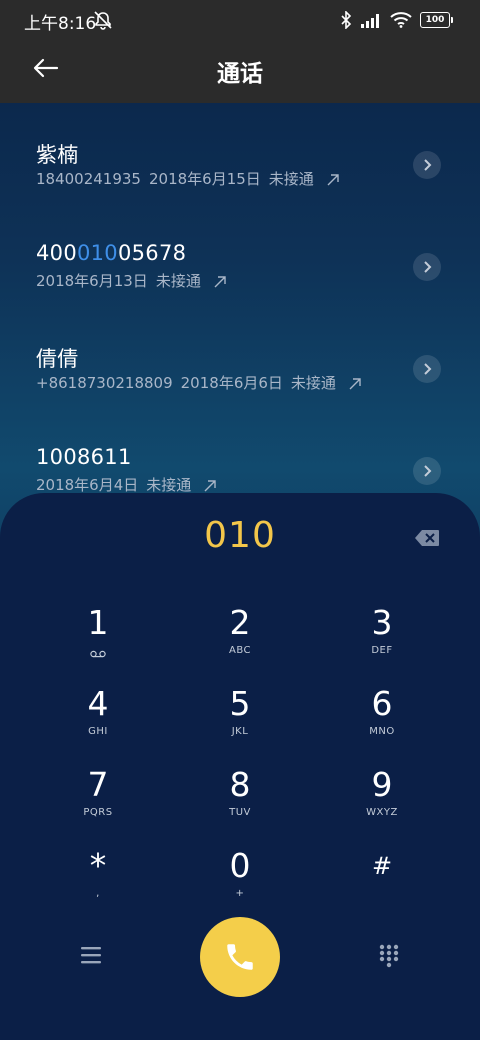 Image resolution: width=480 pixels, height=1040 pixels. What do you see at coordinates (57, 359) in the screenshot?
I see `call-contact-name: 倩倩` at bounding box center [57, 359].